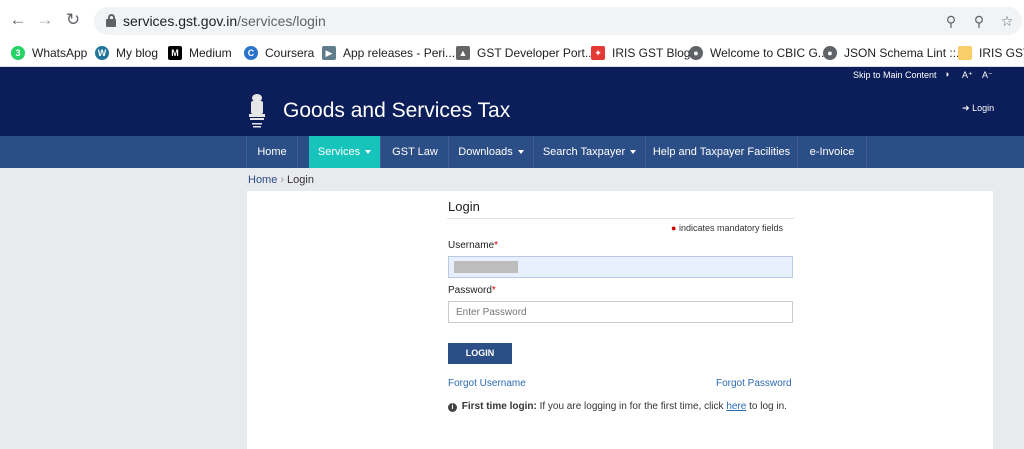 This screenshot has height=449, width=1024. Describe the element at coordinates (45, 20) in the screenshot. I see `forward-arrow-icon: →` at that location.